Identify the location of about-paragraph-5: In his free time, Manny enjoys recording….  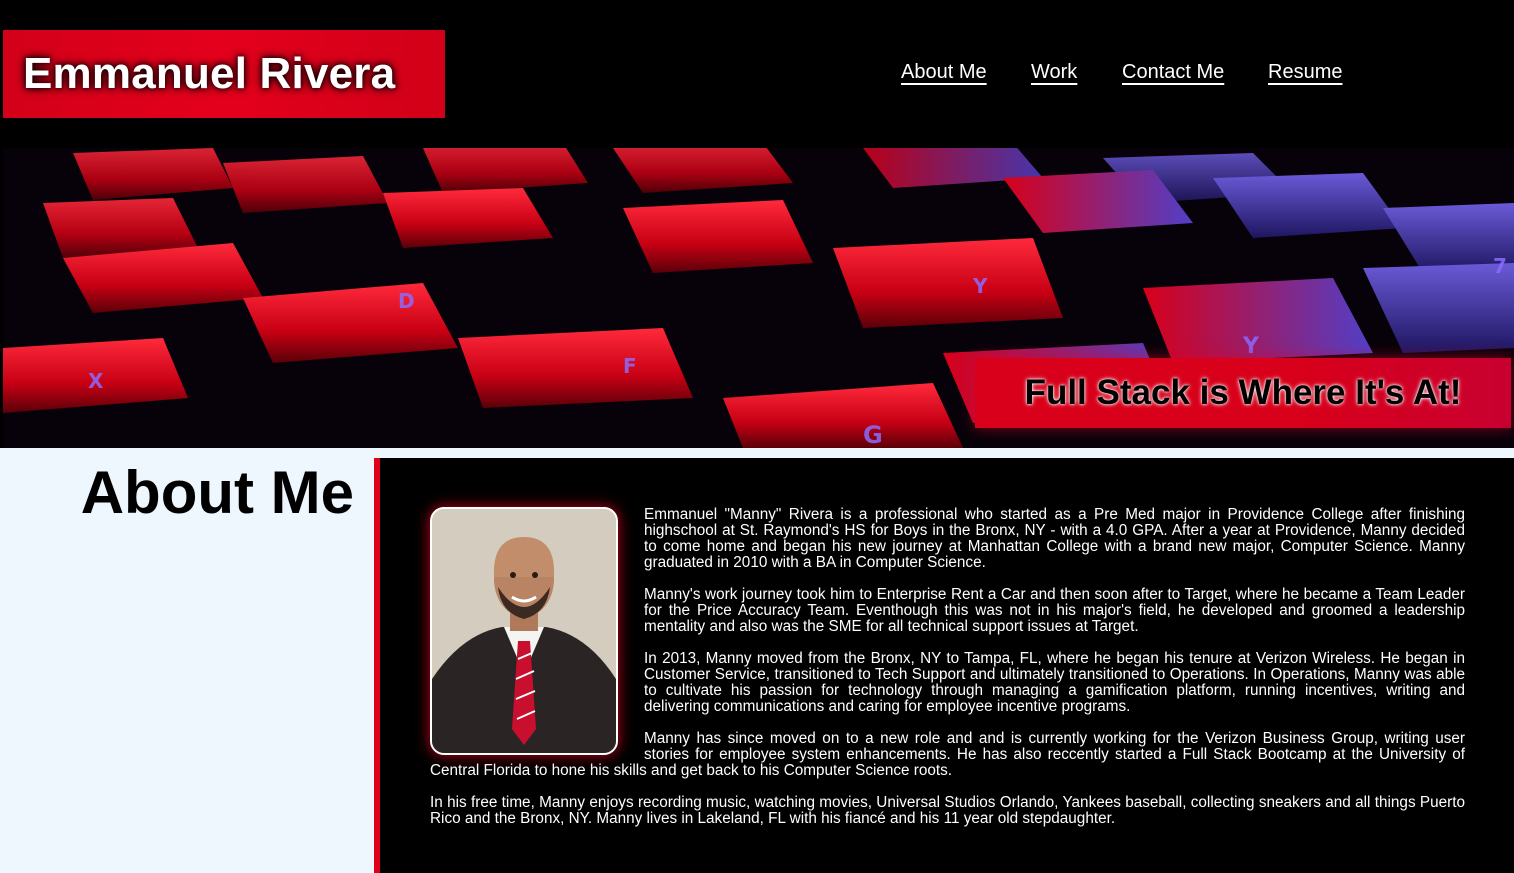
(947, 810).